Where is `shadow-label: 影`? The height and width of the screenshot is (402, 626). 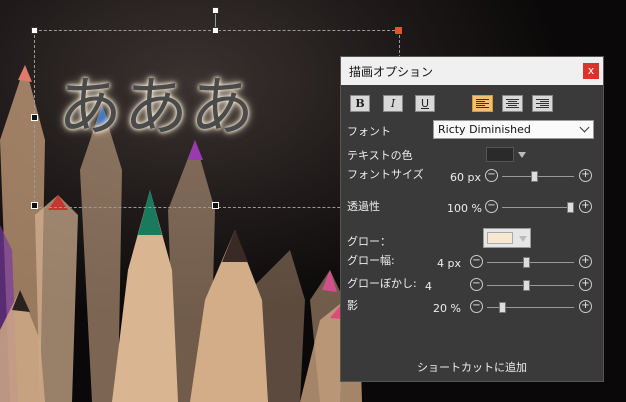 shadow-label: 影 is located at coordinates (352, 305).